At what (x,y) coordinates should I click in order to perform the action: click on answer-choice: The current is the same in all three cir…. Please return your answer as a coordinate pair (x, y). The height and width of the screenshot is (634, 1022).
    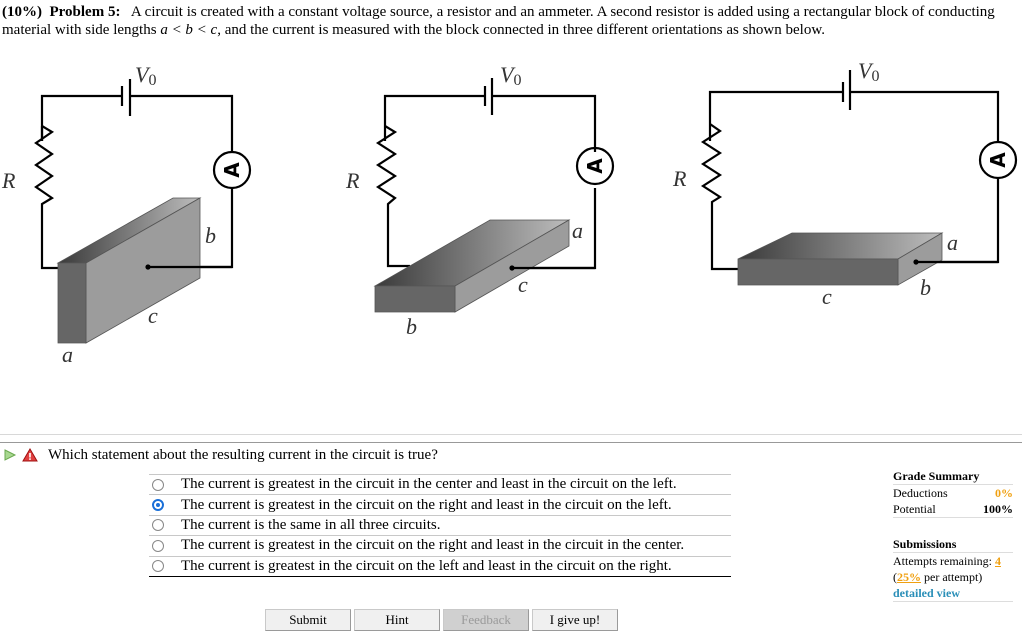
    Looking at the image, I should click on (440, 524).